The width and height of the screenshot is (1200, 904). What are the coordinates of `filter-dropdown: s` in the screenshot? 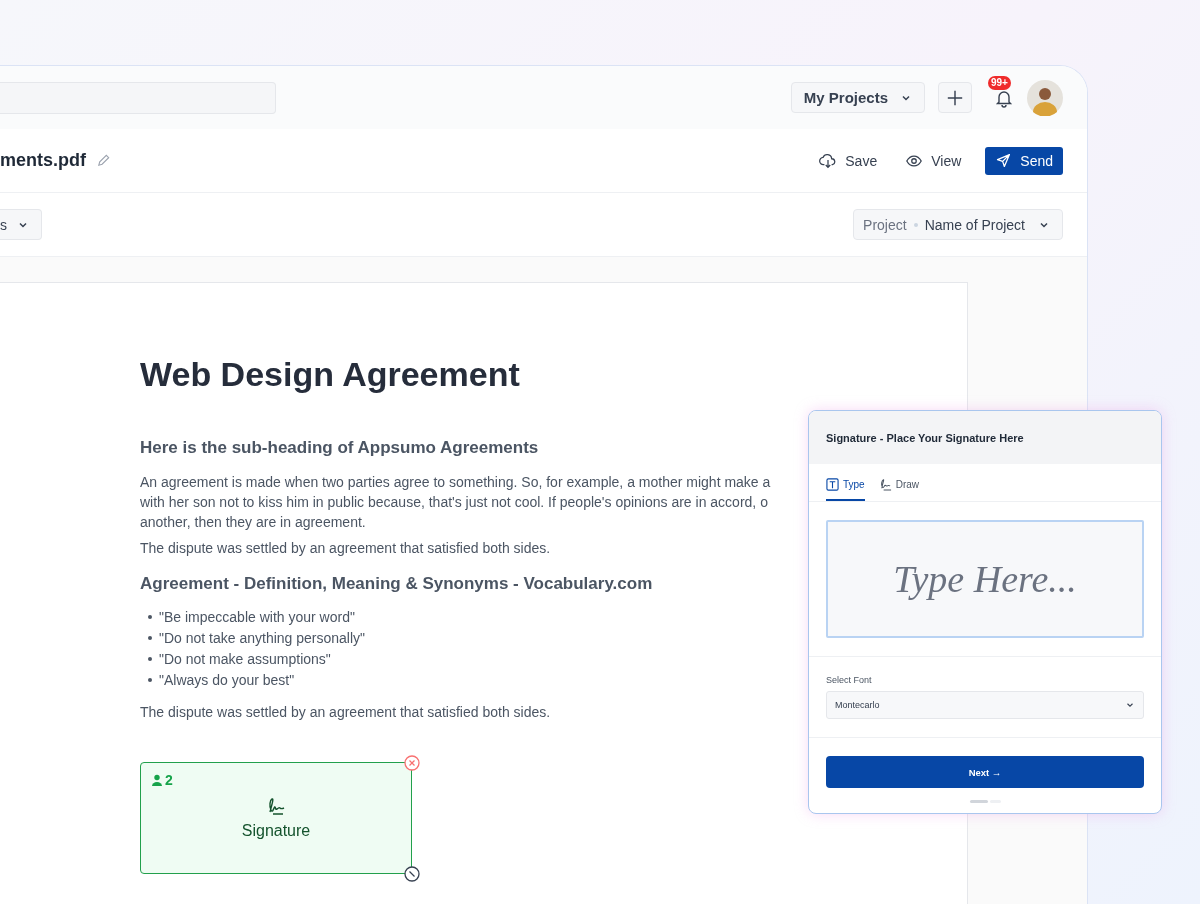 It's located at (21, 224).